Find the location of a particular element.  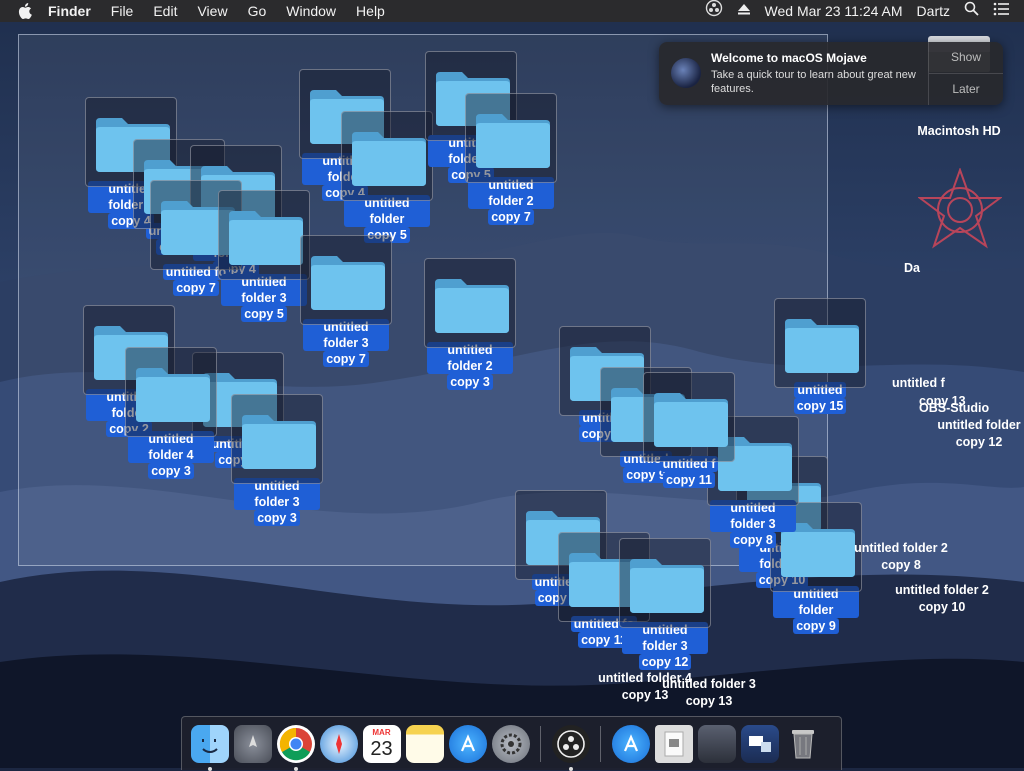

daz-studio-icon is located at coordinates (960, 210).